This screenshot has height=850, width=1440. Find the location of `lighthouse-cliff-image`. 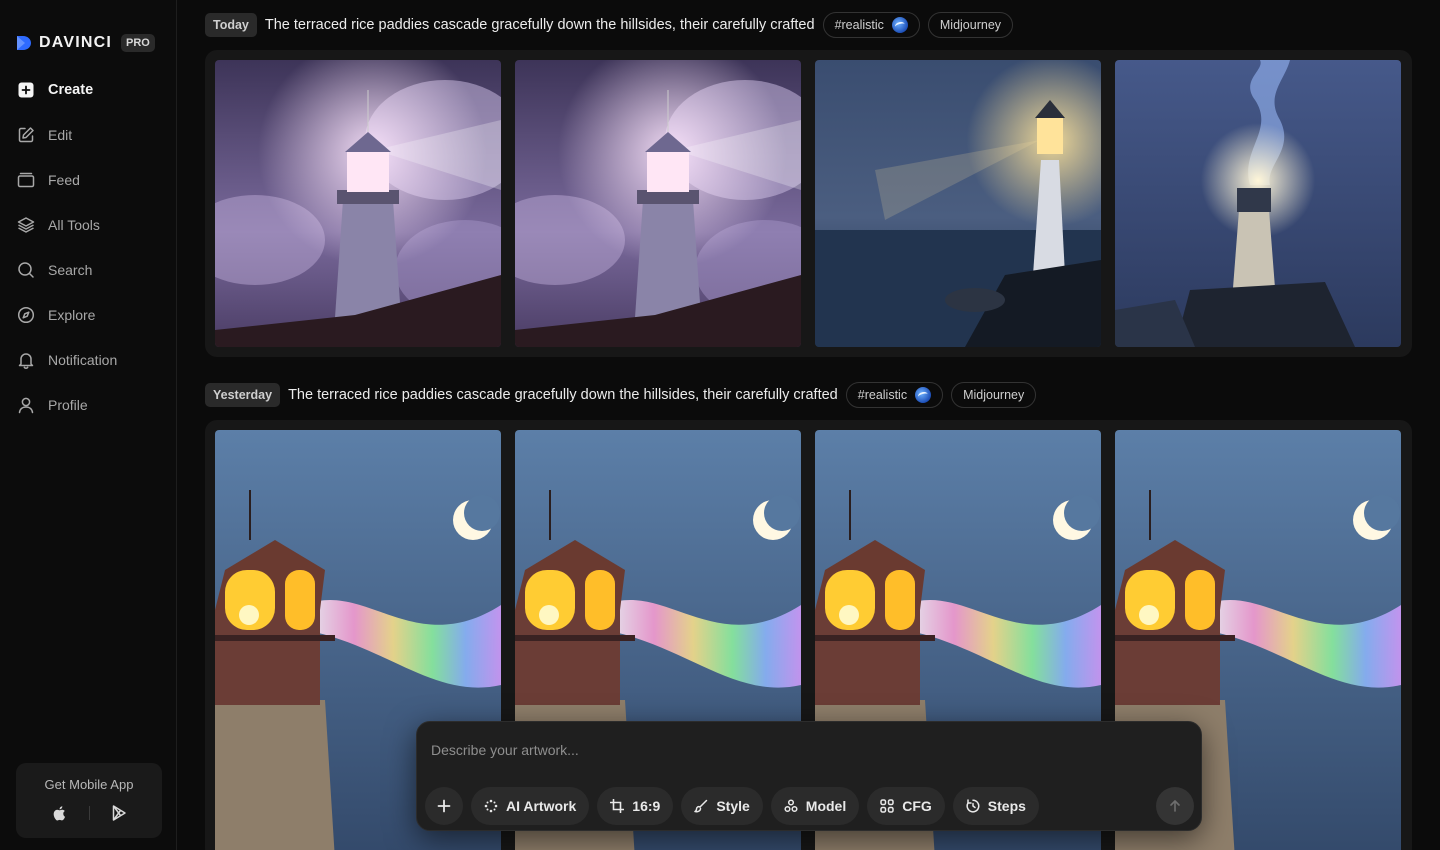

lighthouse-cliff-image is located at coordinates (1258, 203).